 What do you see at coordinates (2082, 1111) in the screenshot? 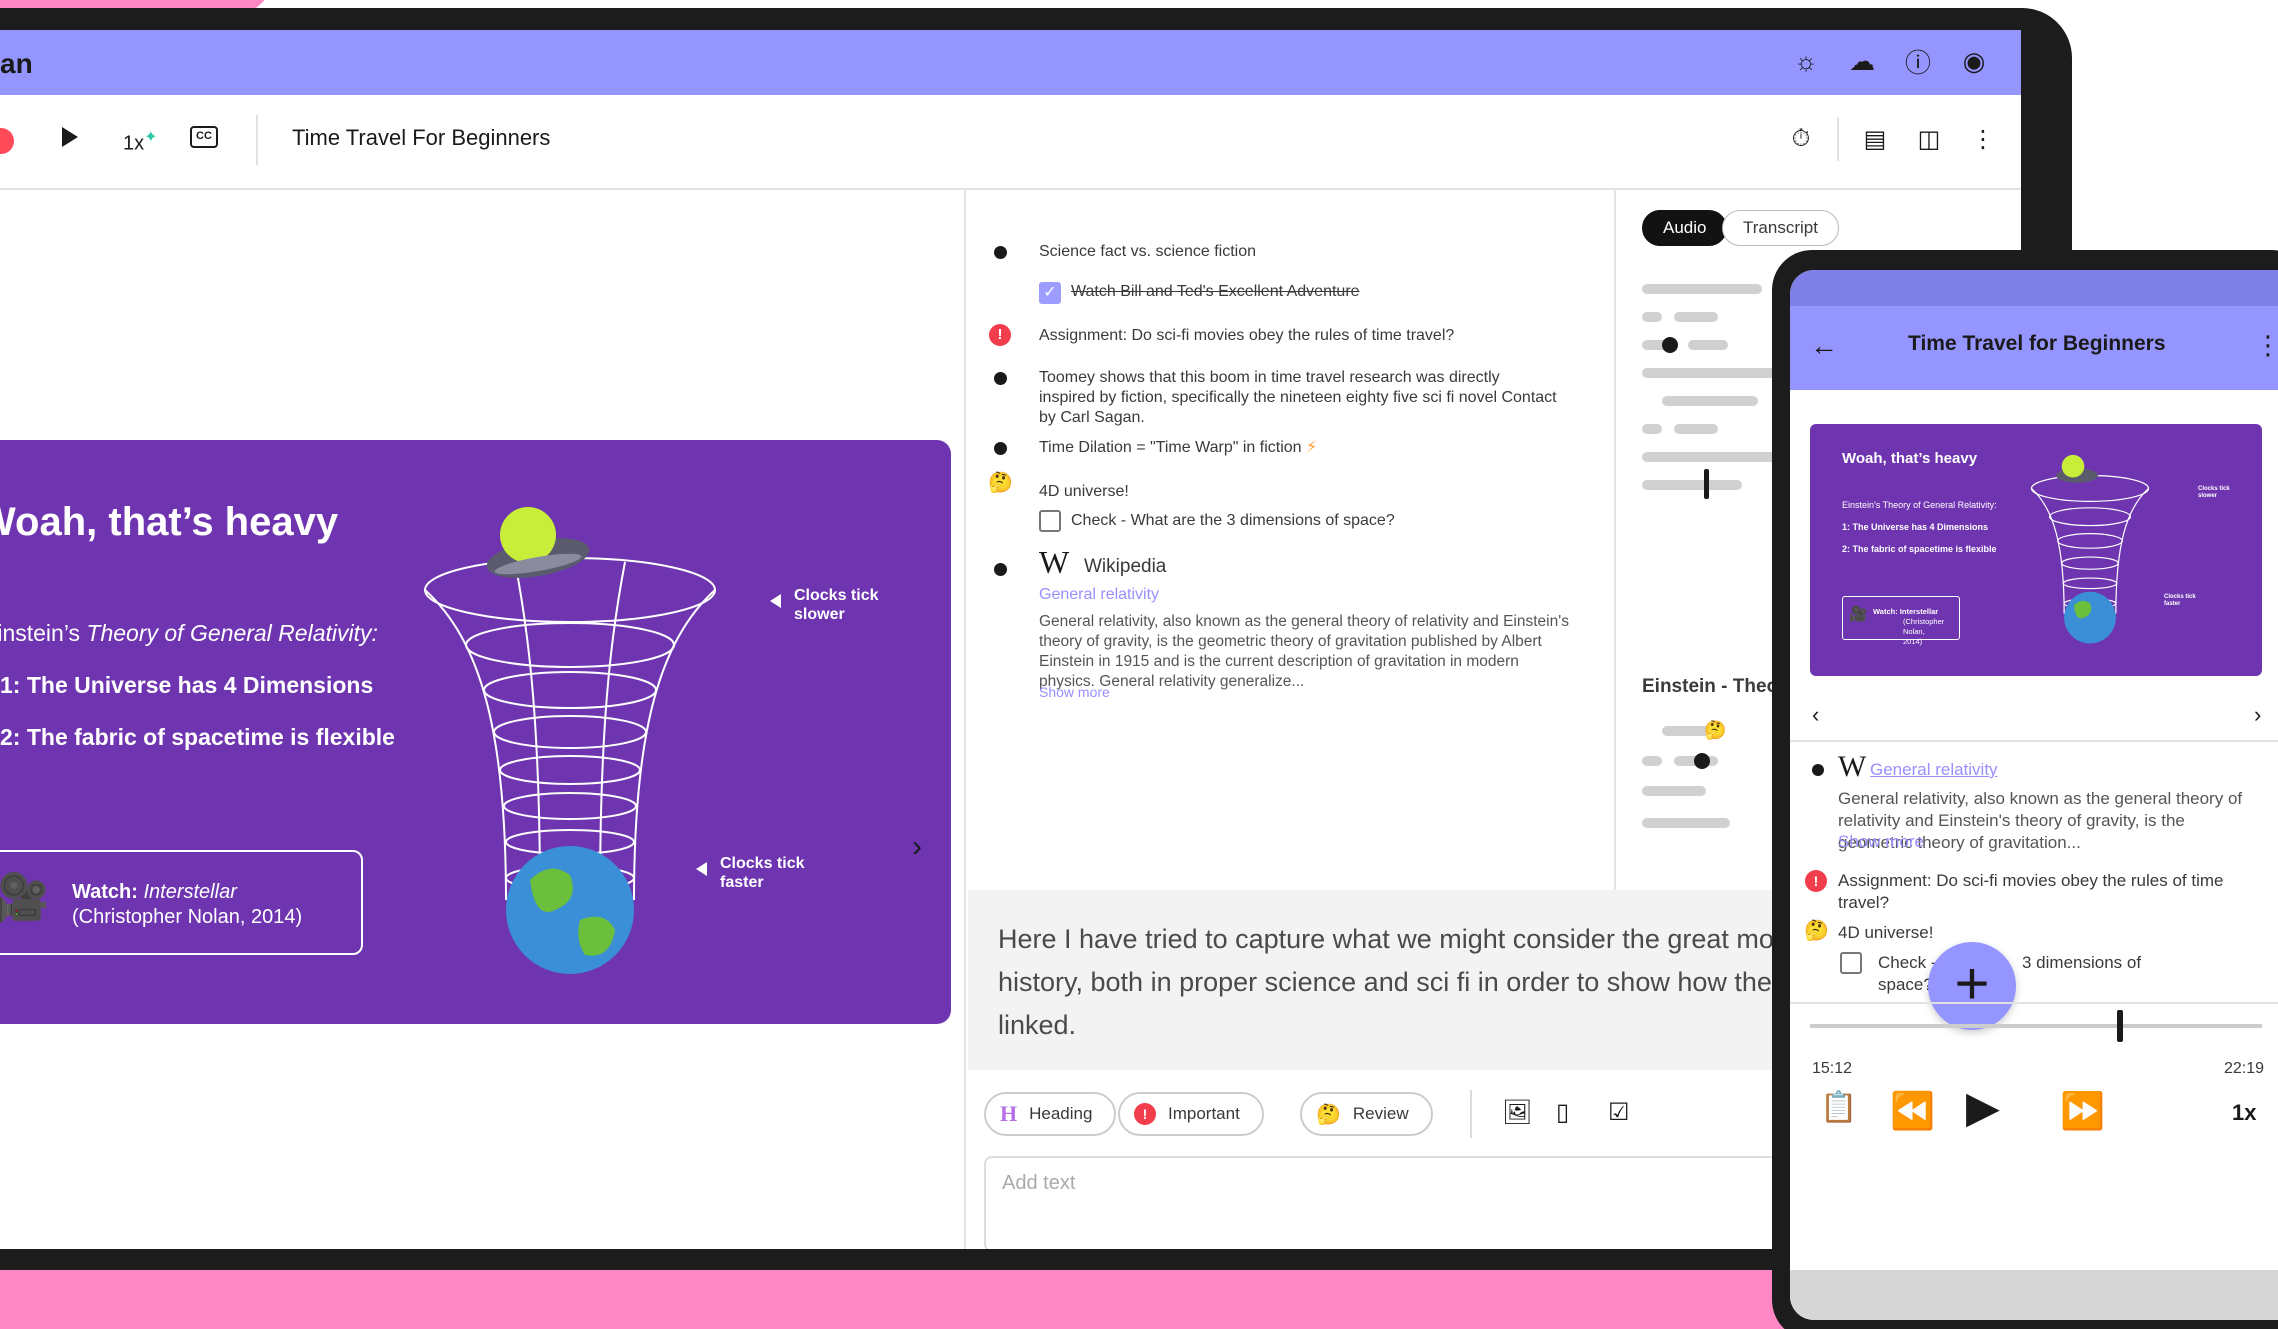
I see `fast-forward-icon: ⏩` at bounding box center [2082, 1111].